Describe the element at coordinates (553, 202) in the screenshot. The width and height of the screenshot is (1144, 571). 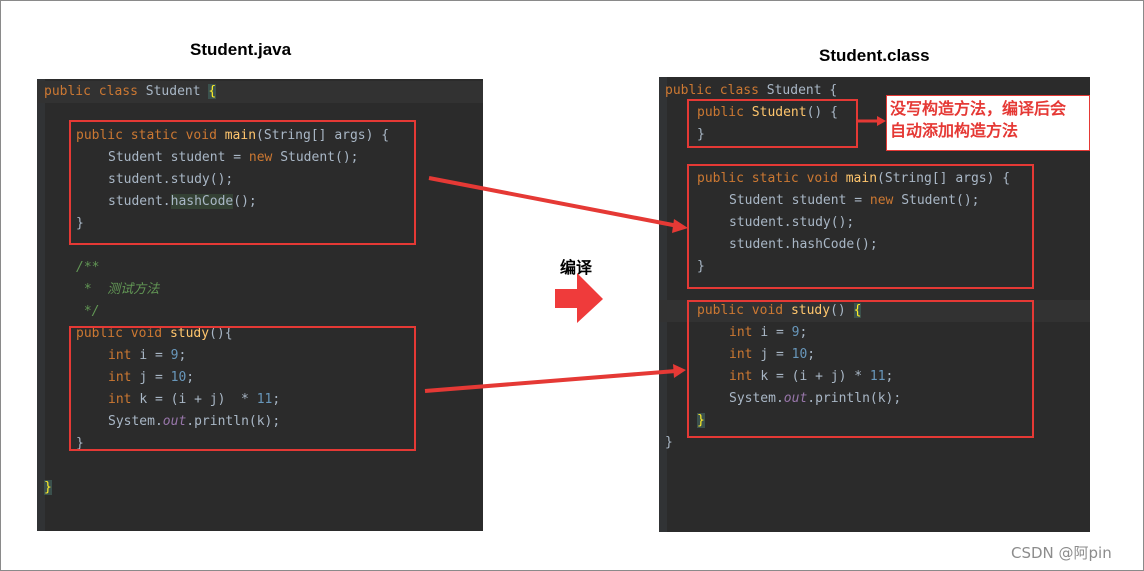
I see `mapping-arrow-main` at that location.